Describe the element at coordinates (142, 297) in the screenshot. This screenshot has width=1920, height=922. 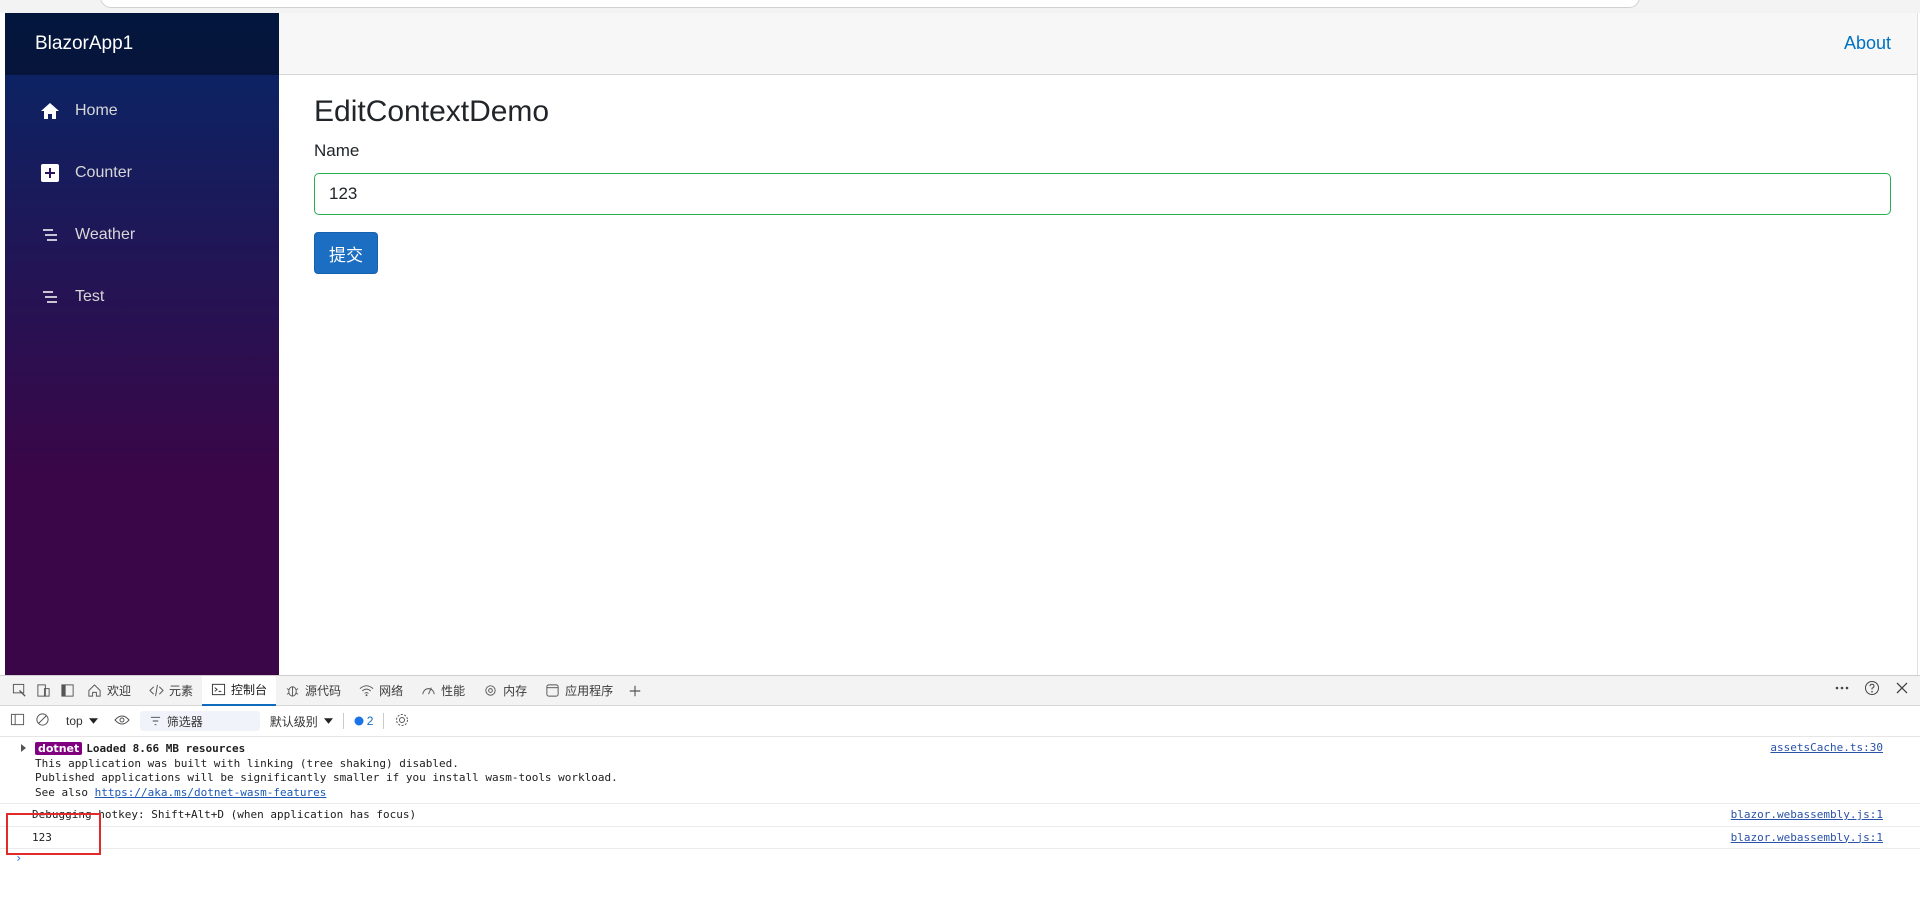
I see `sidebar-item-test: Test` at that location.